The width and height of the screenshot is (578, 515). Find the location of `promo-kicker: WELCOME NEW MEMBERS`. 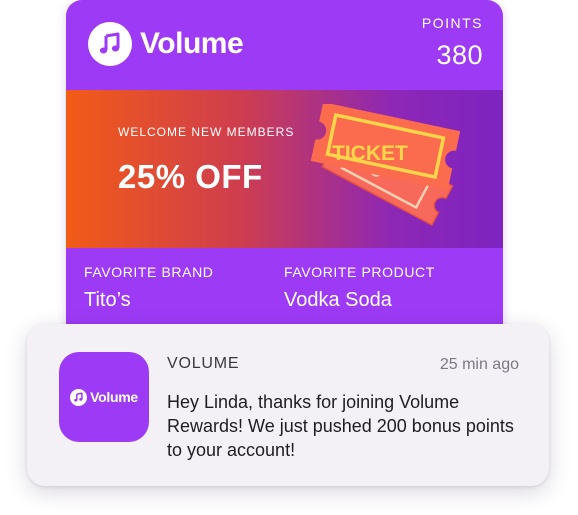

promo-kicker: WELCOME NEW MEMBERS is located at coordinates (206, 132).